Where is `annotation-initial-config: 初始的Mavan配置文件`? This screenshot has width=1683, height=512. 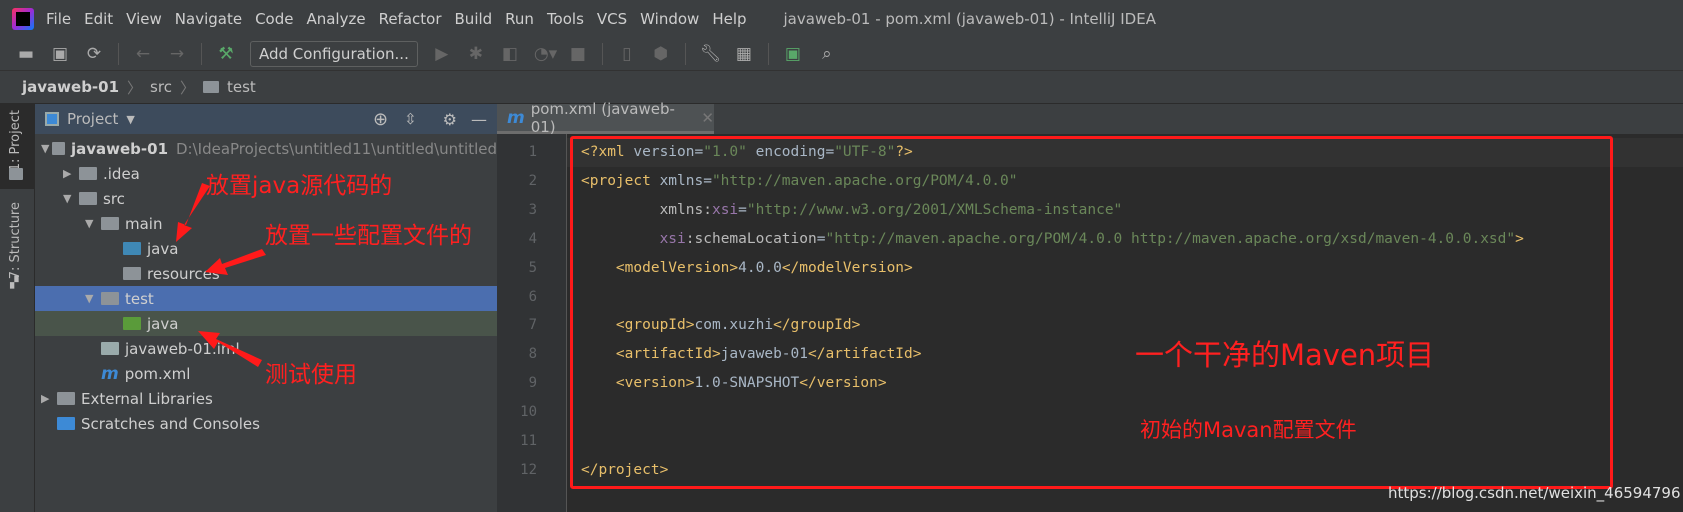
annotation-initial-config: 初始的Mavan配置文件 is located at coordinates (1248, 430).